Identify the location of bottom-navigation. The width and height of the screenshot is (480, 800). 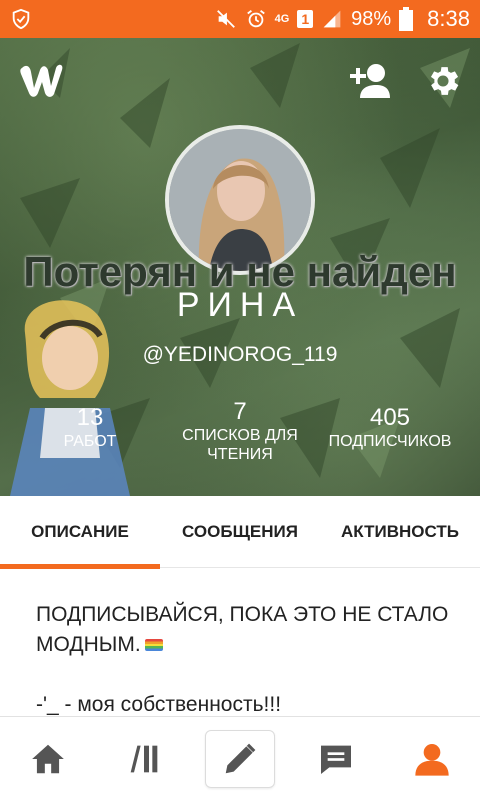
(240, 758).